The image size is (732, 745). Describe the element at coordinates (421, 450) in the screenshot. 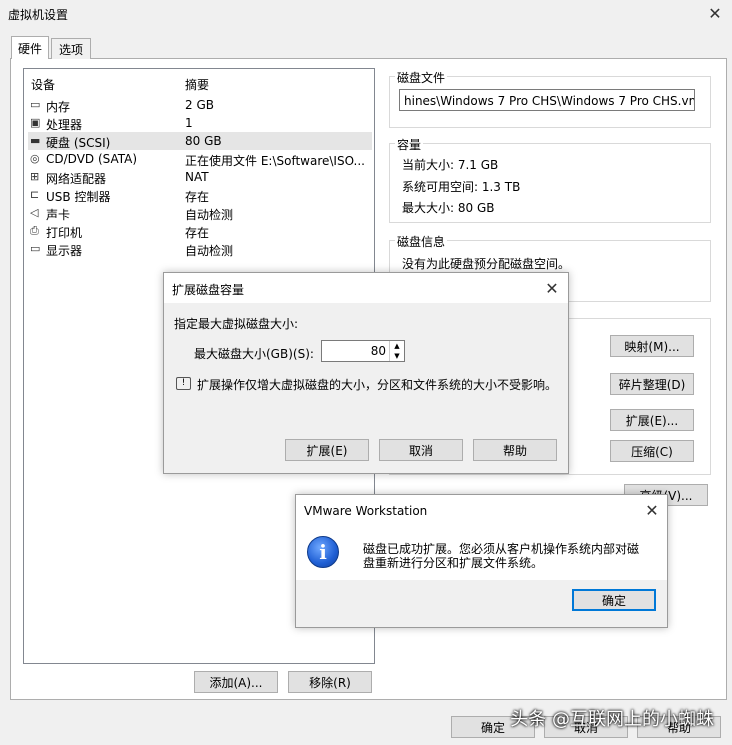

I see `expand-cancel-button: 取消` at that location.